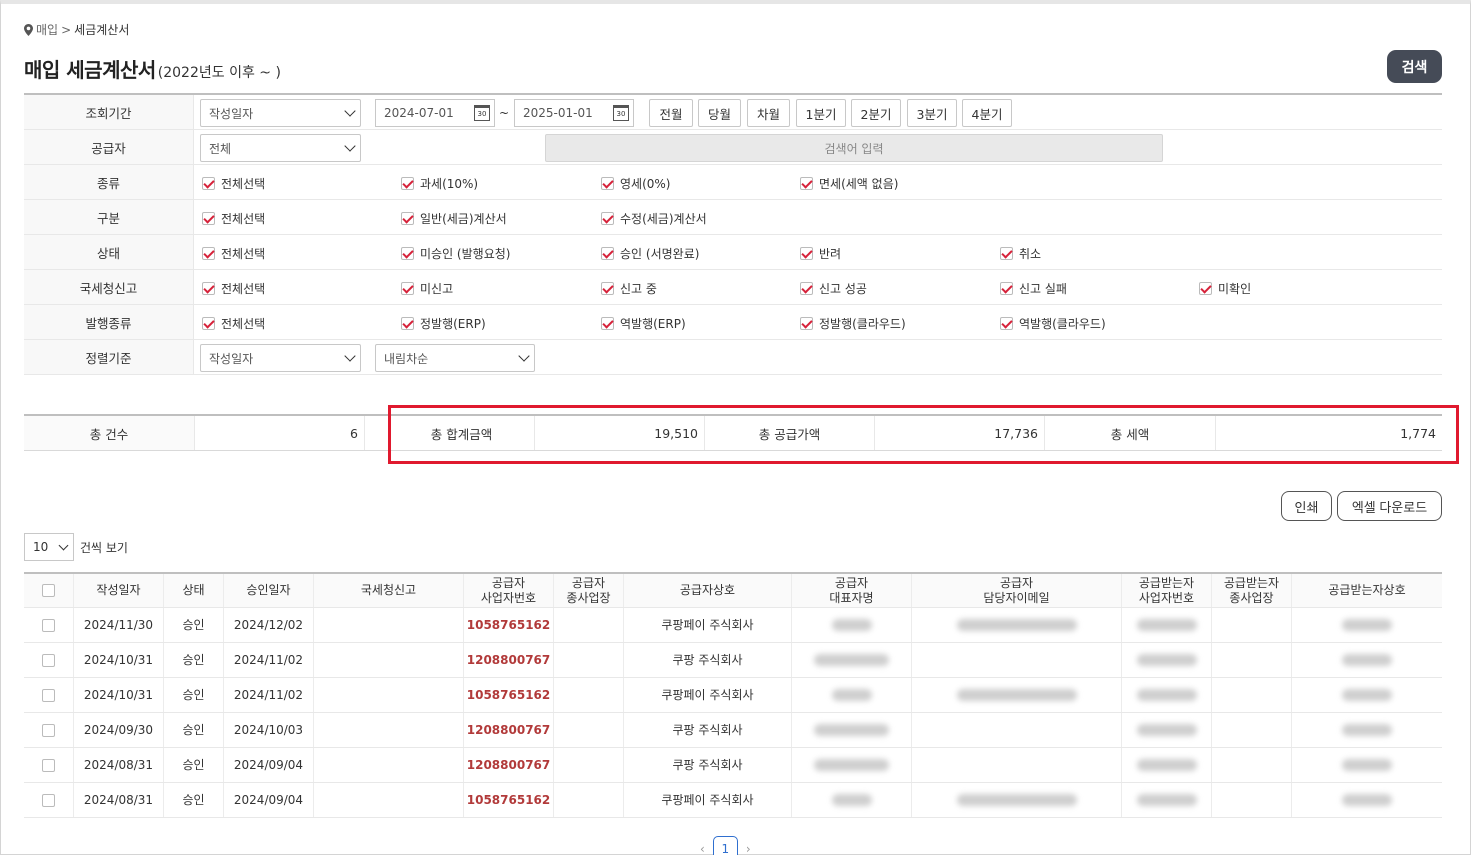 The width and height of the screenshot is (1471, 855). I want to click on status-checkbox-unapproved: 미승인 (발행요청), so click(455, 253).